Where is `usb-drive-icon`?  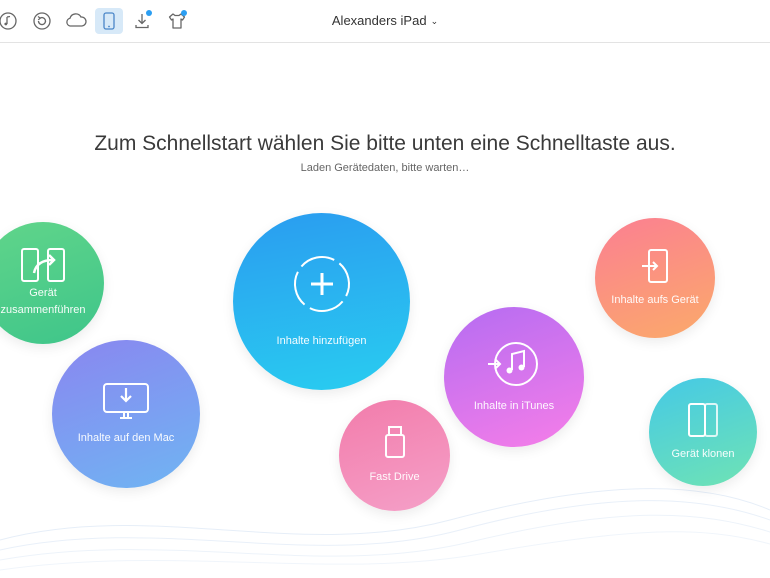
usb-drive-icon is located at coordinates (394, 442).